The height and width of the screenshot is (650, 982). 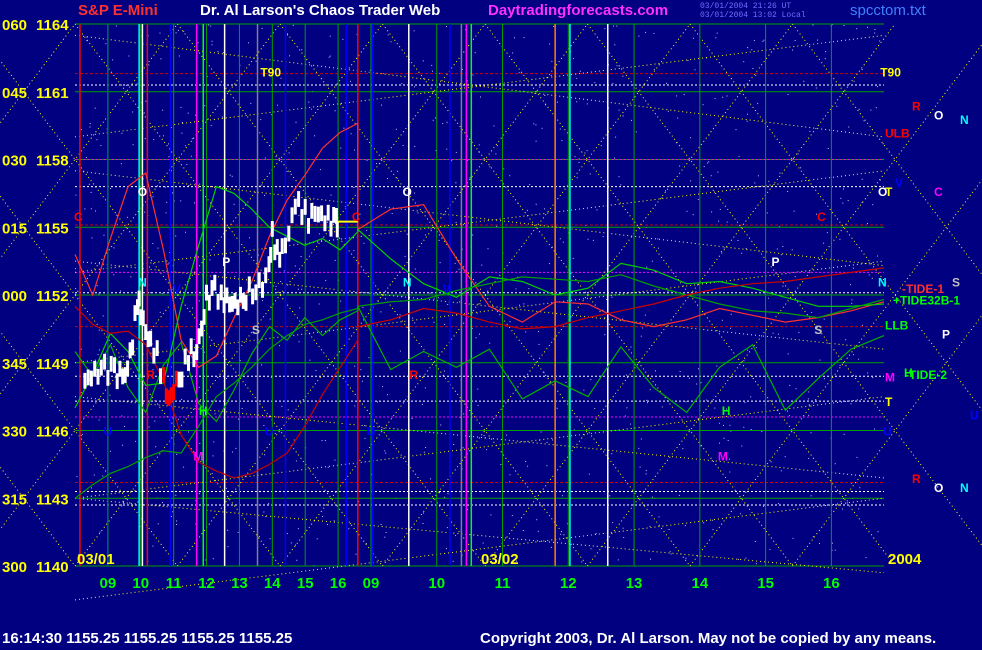 I want to click on y-tick-label-angle: 315, so click(x=14, y=499).